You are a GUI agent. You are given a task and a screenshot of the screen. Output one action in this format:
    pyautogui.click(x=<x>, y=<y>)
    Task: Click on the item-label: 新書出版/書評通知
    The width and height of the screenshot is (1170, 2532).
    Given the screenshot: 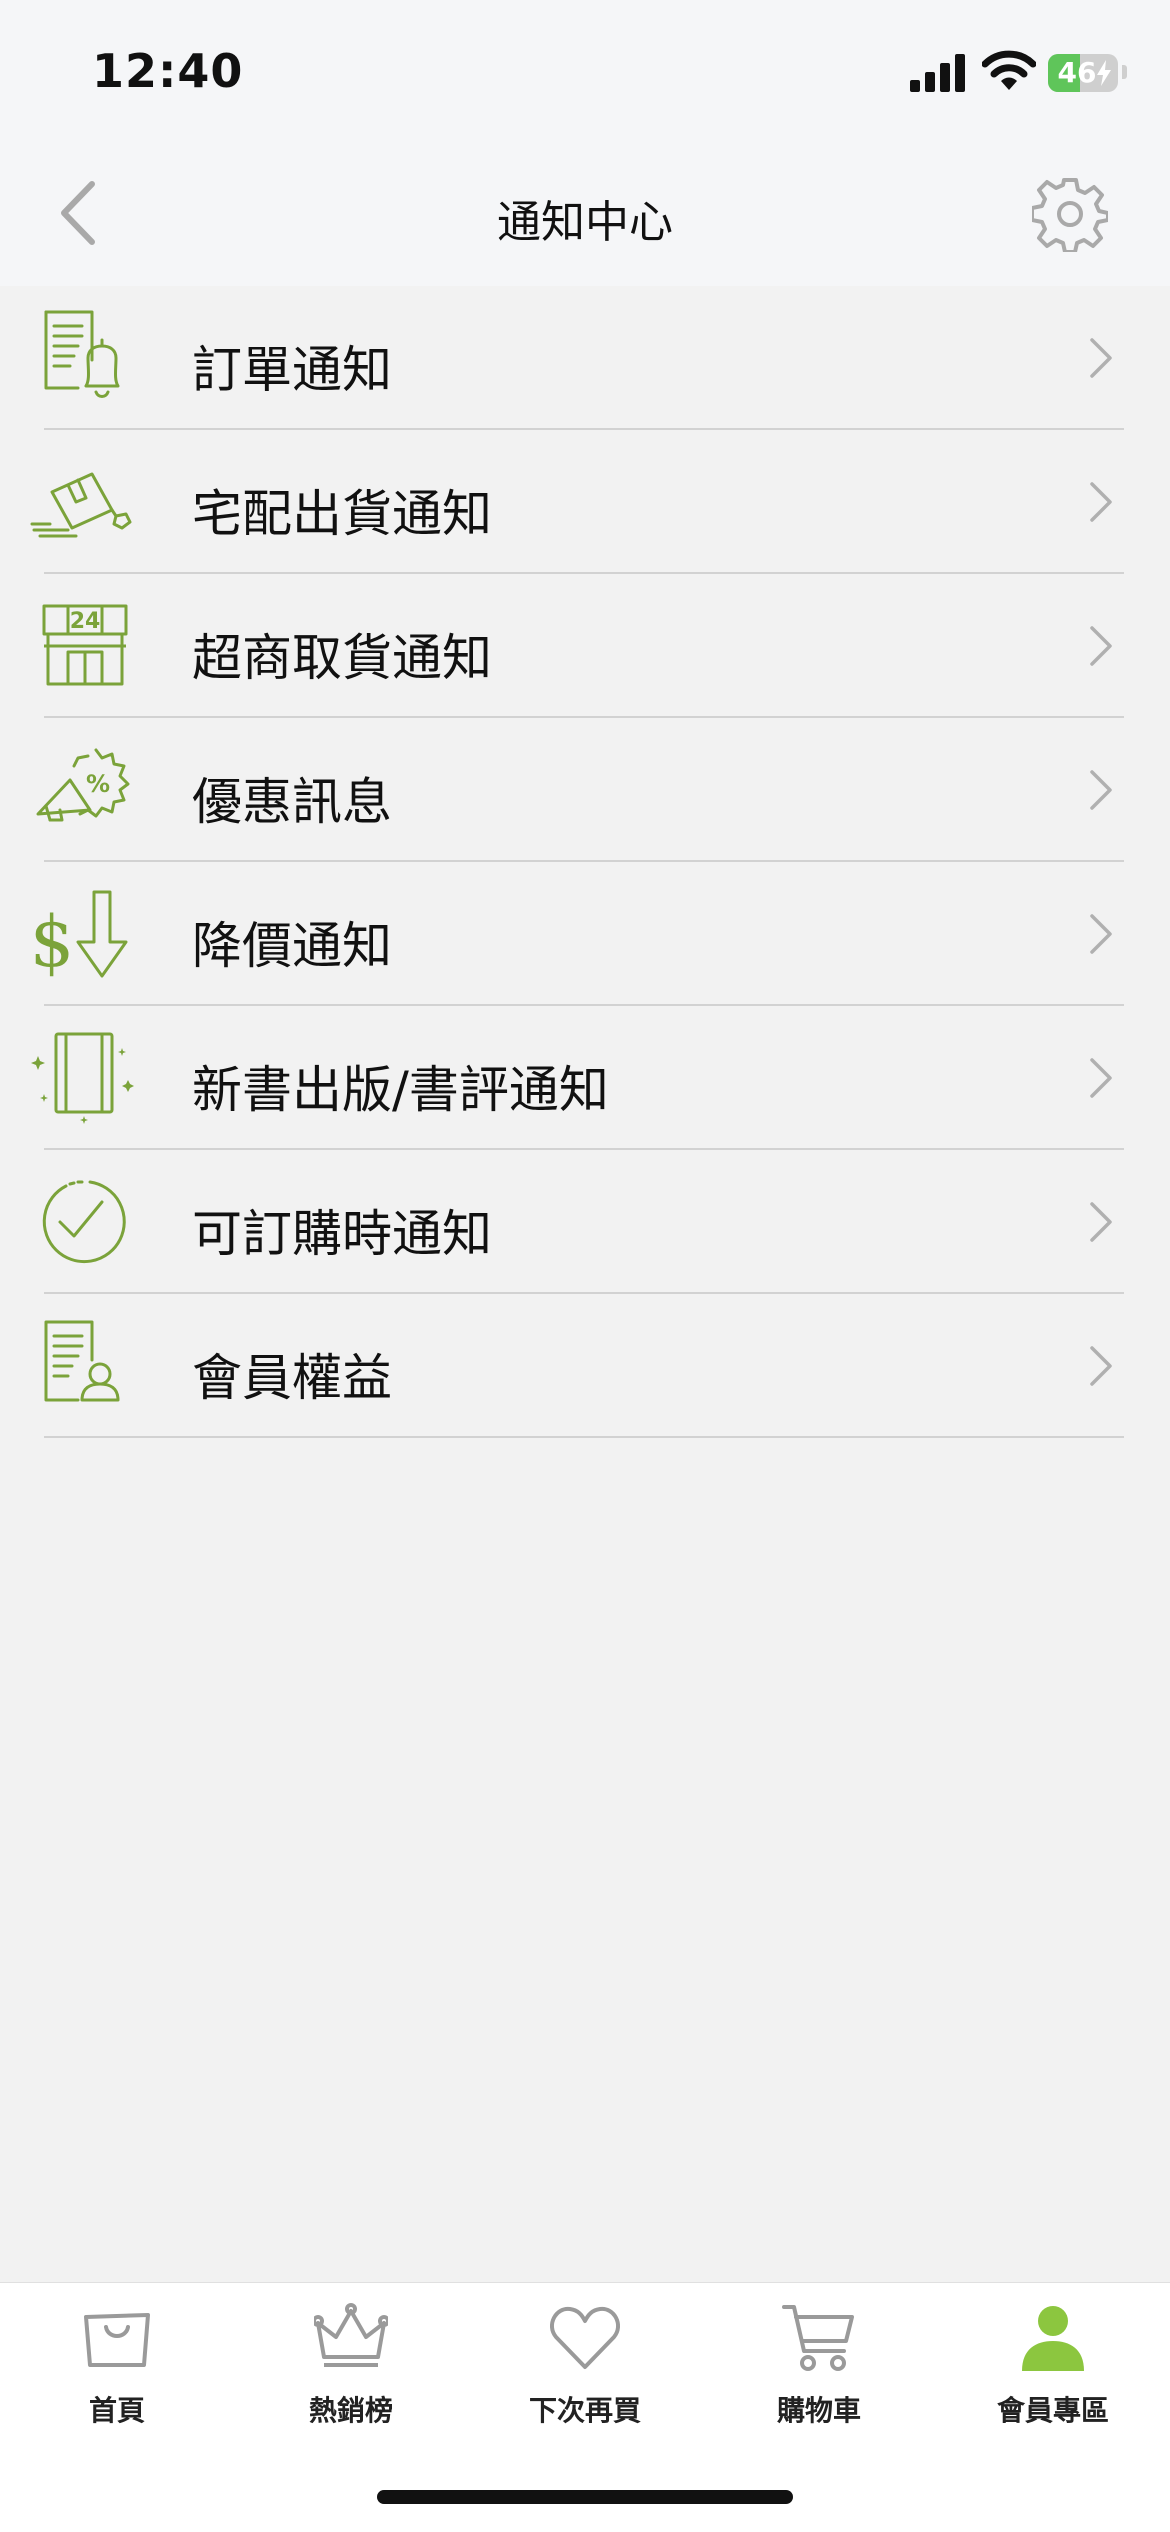 What is the action you would take?
    pyautogui.click(x=400, y=1090)
    